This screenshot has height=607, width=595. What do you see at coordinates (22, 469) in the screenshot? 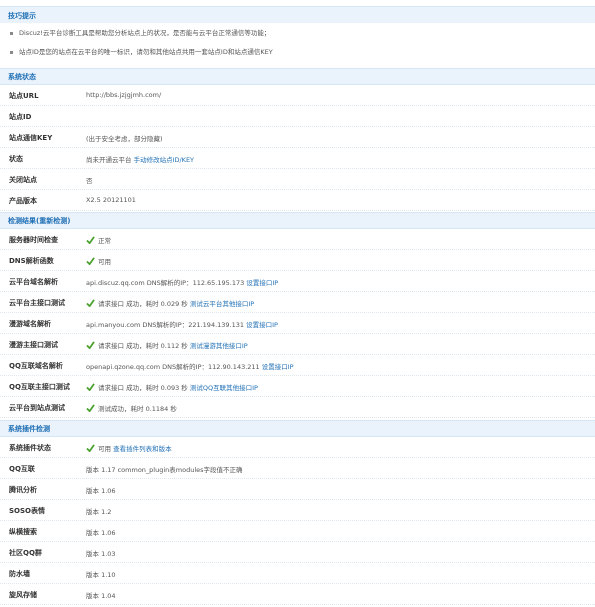
I see `row-label: QQ互联` at bounding box center [22, 469].